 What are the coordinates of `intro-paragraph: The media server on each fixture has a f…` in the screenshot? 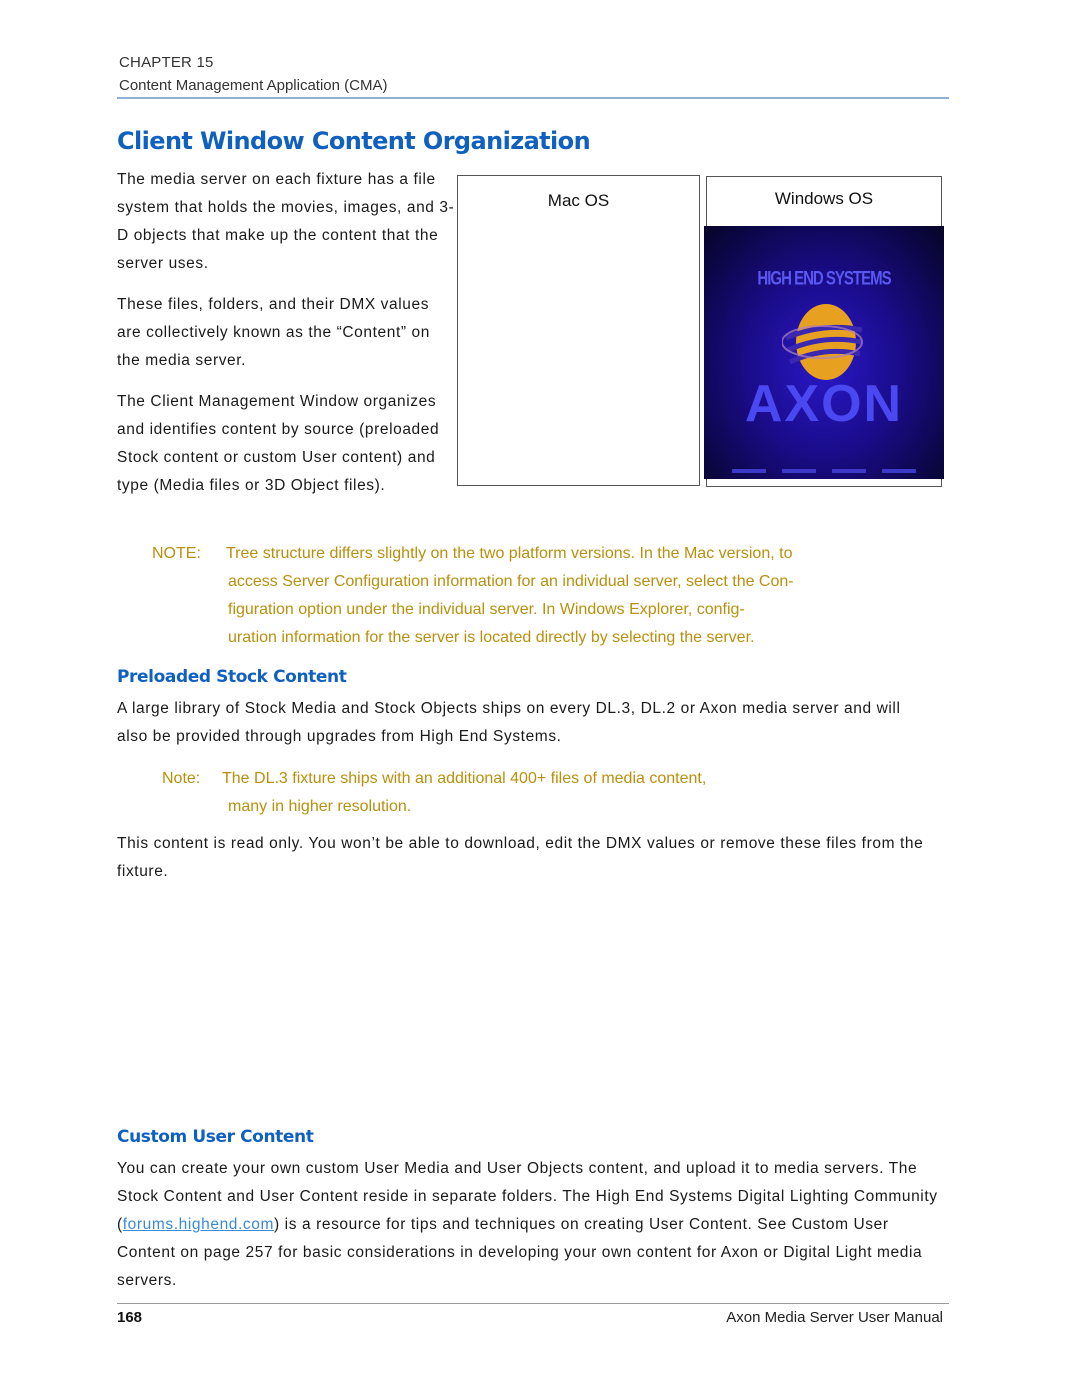 It's located at (286, 221).